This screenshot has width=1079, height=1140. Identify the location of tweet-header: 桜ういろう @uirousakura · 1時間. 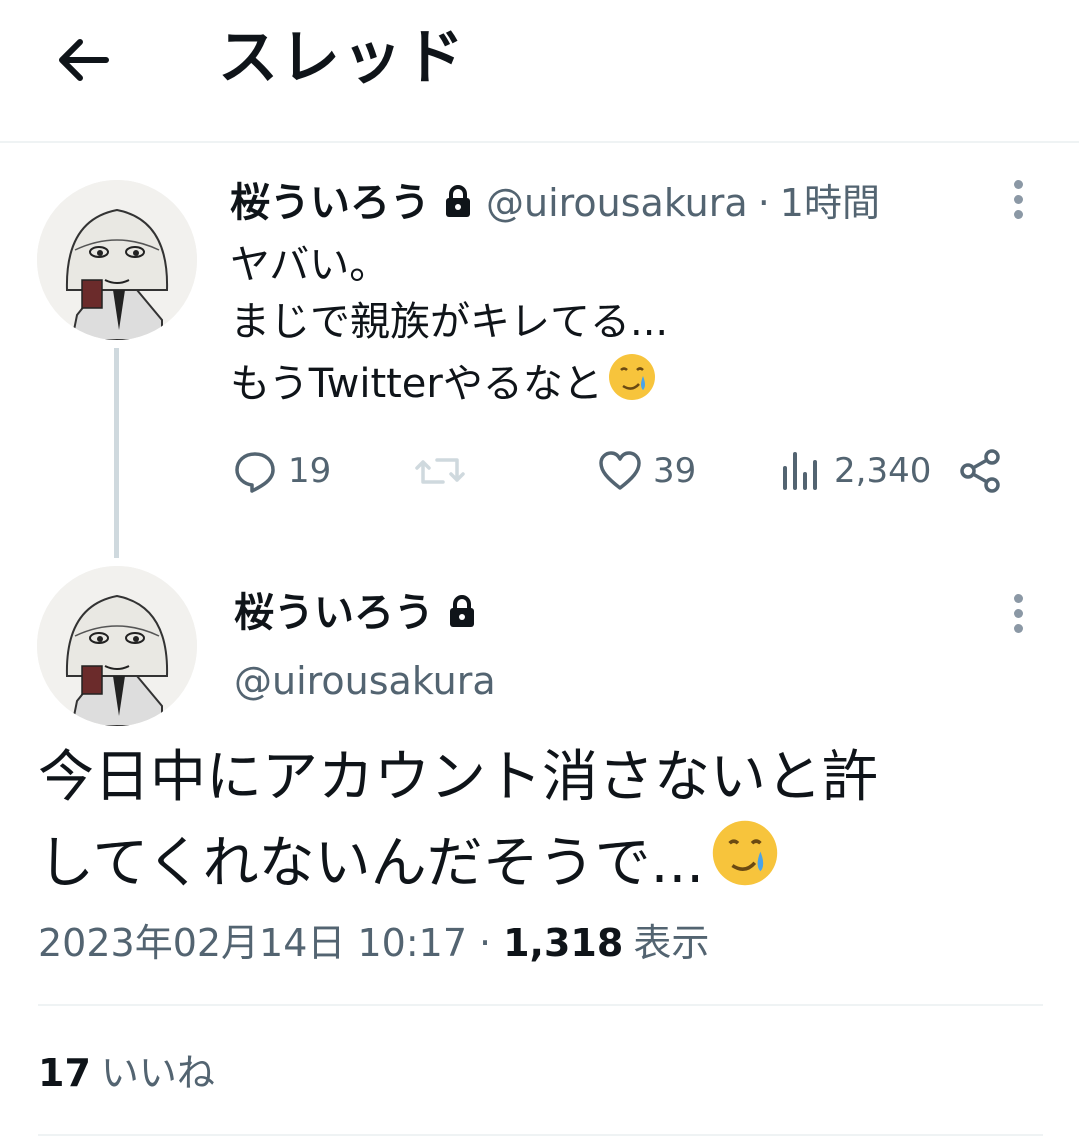
(555, 203).